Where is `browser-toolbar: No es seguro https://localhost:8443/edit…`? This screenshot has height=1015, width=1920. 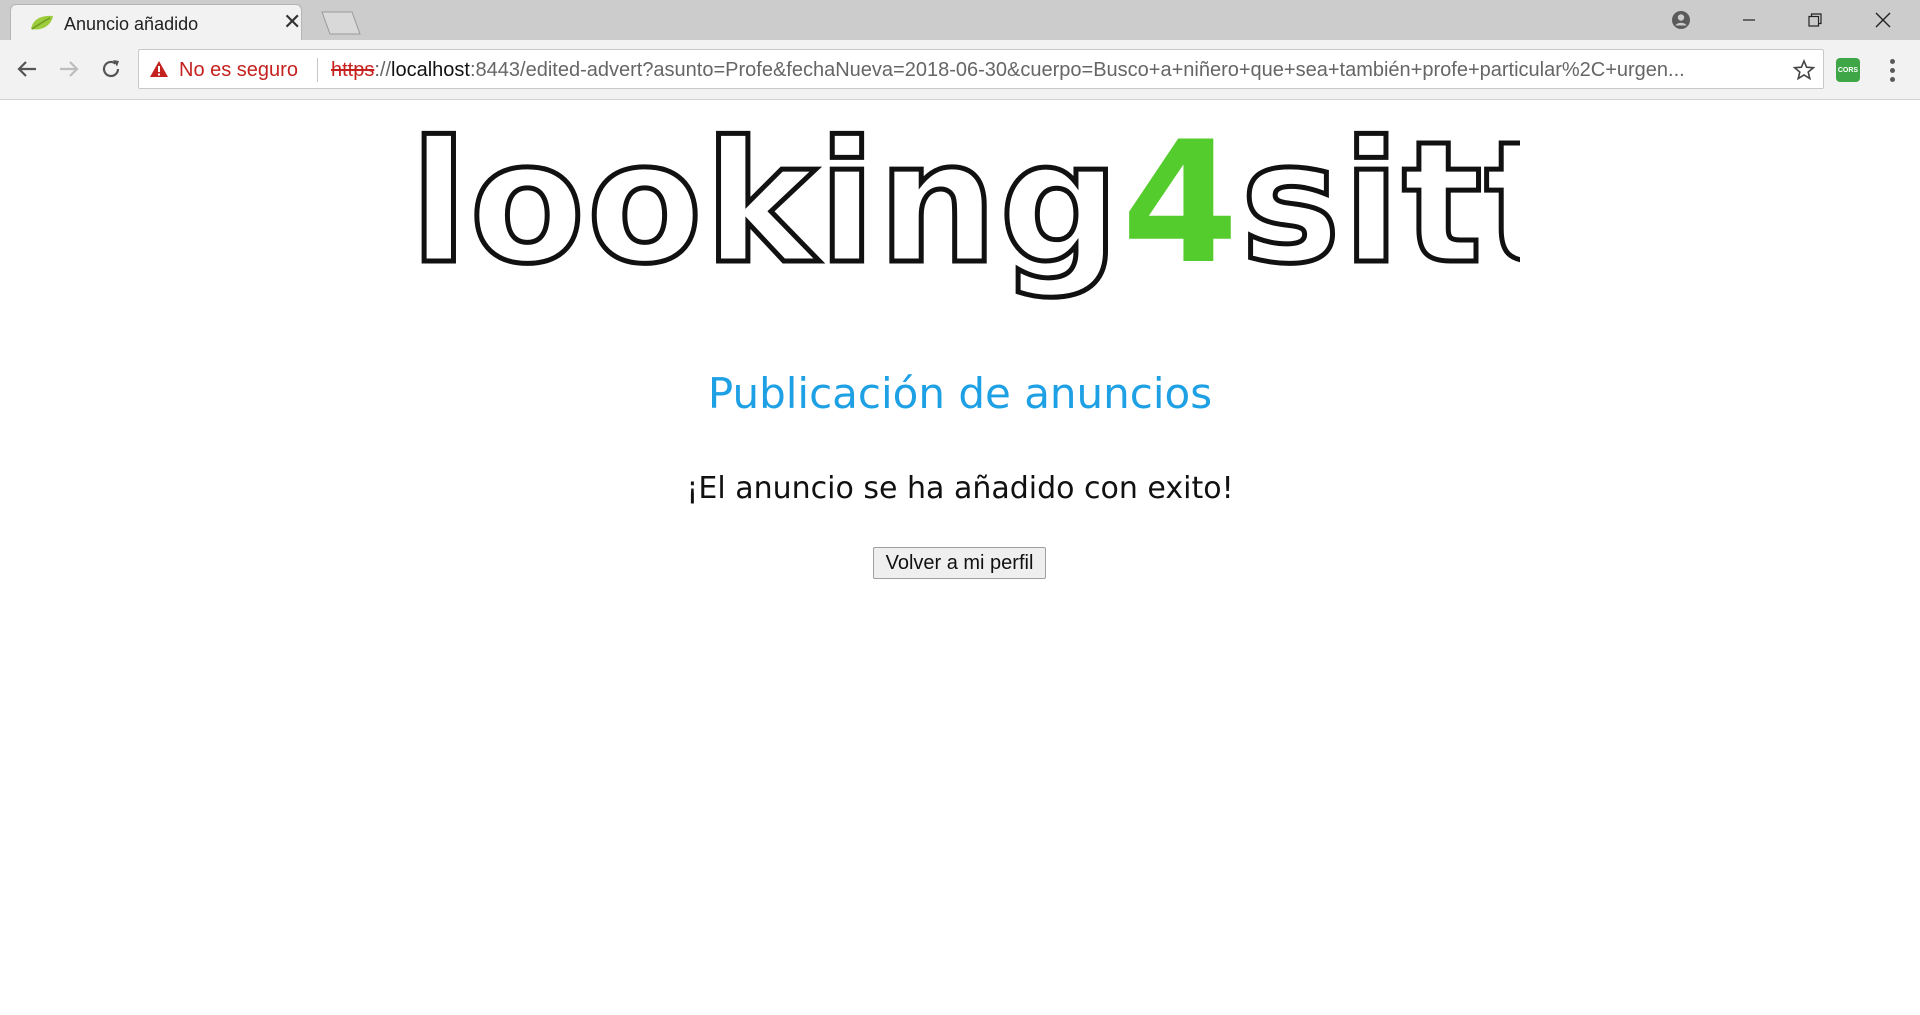
browser-toolbar: No es seguro https://localhost:8443/edit… is located at coordinates (960, 70).